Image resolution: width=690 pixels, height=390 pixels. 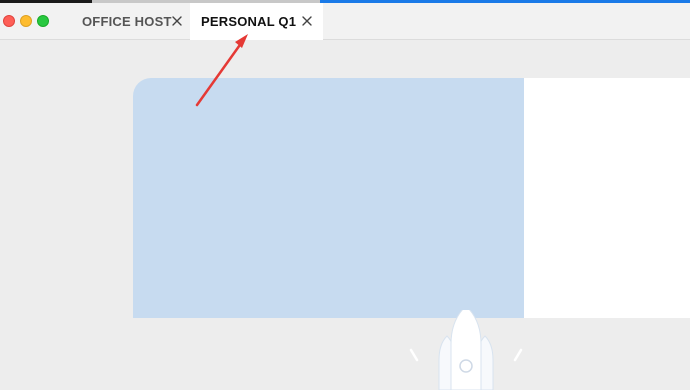 What do you see at coordinates (26, 21) in the screenshot?
I see `window-minimize-button` at bounding box center [26, 21].